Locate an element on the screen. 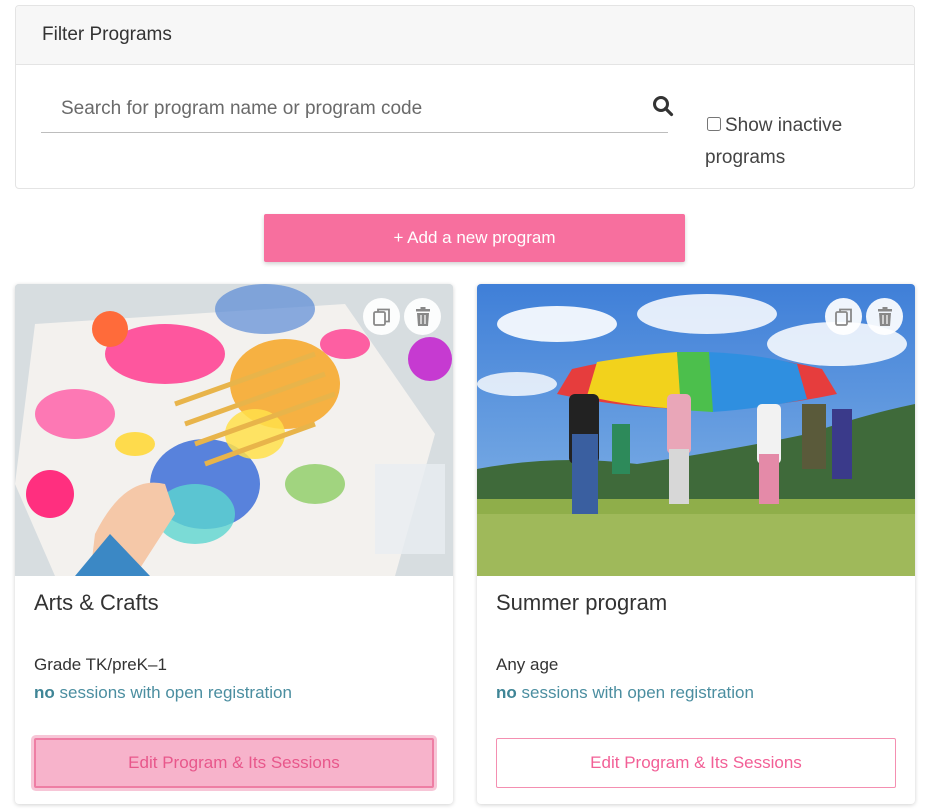 The height and width of the screenshot is (812, 940). program-title: Arts & Crafts is located at coordinates (96, 602).